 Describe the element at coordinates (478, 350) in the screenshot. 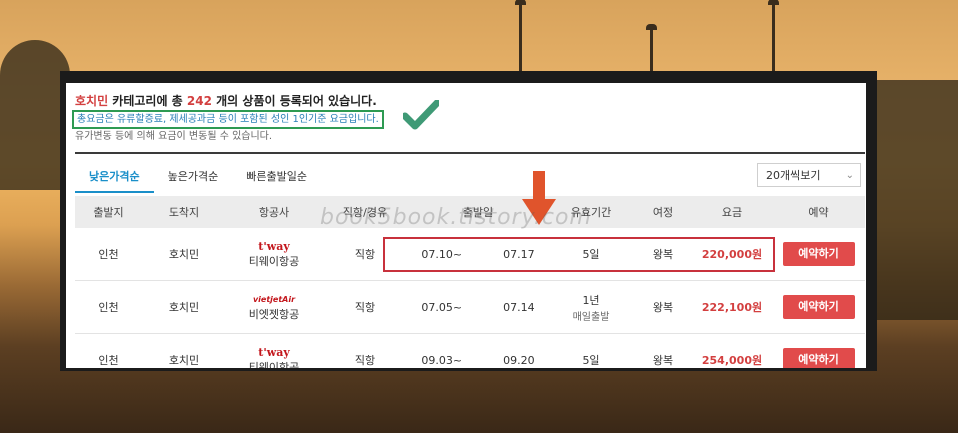

I see `departure-cell: 09.03~ 09.20` at that location.